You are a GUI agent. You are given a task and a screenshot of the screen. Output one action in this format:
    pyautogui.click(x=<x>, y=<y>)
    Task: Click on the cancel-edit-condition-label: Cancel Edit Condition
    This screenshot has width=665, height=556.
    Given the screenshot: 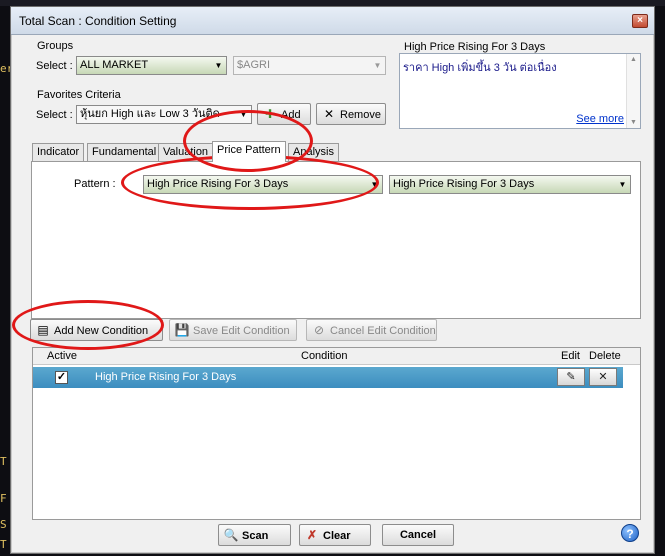 What is the action you would take?
    pyautogui.click(x=383, y=331)
    